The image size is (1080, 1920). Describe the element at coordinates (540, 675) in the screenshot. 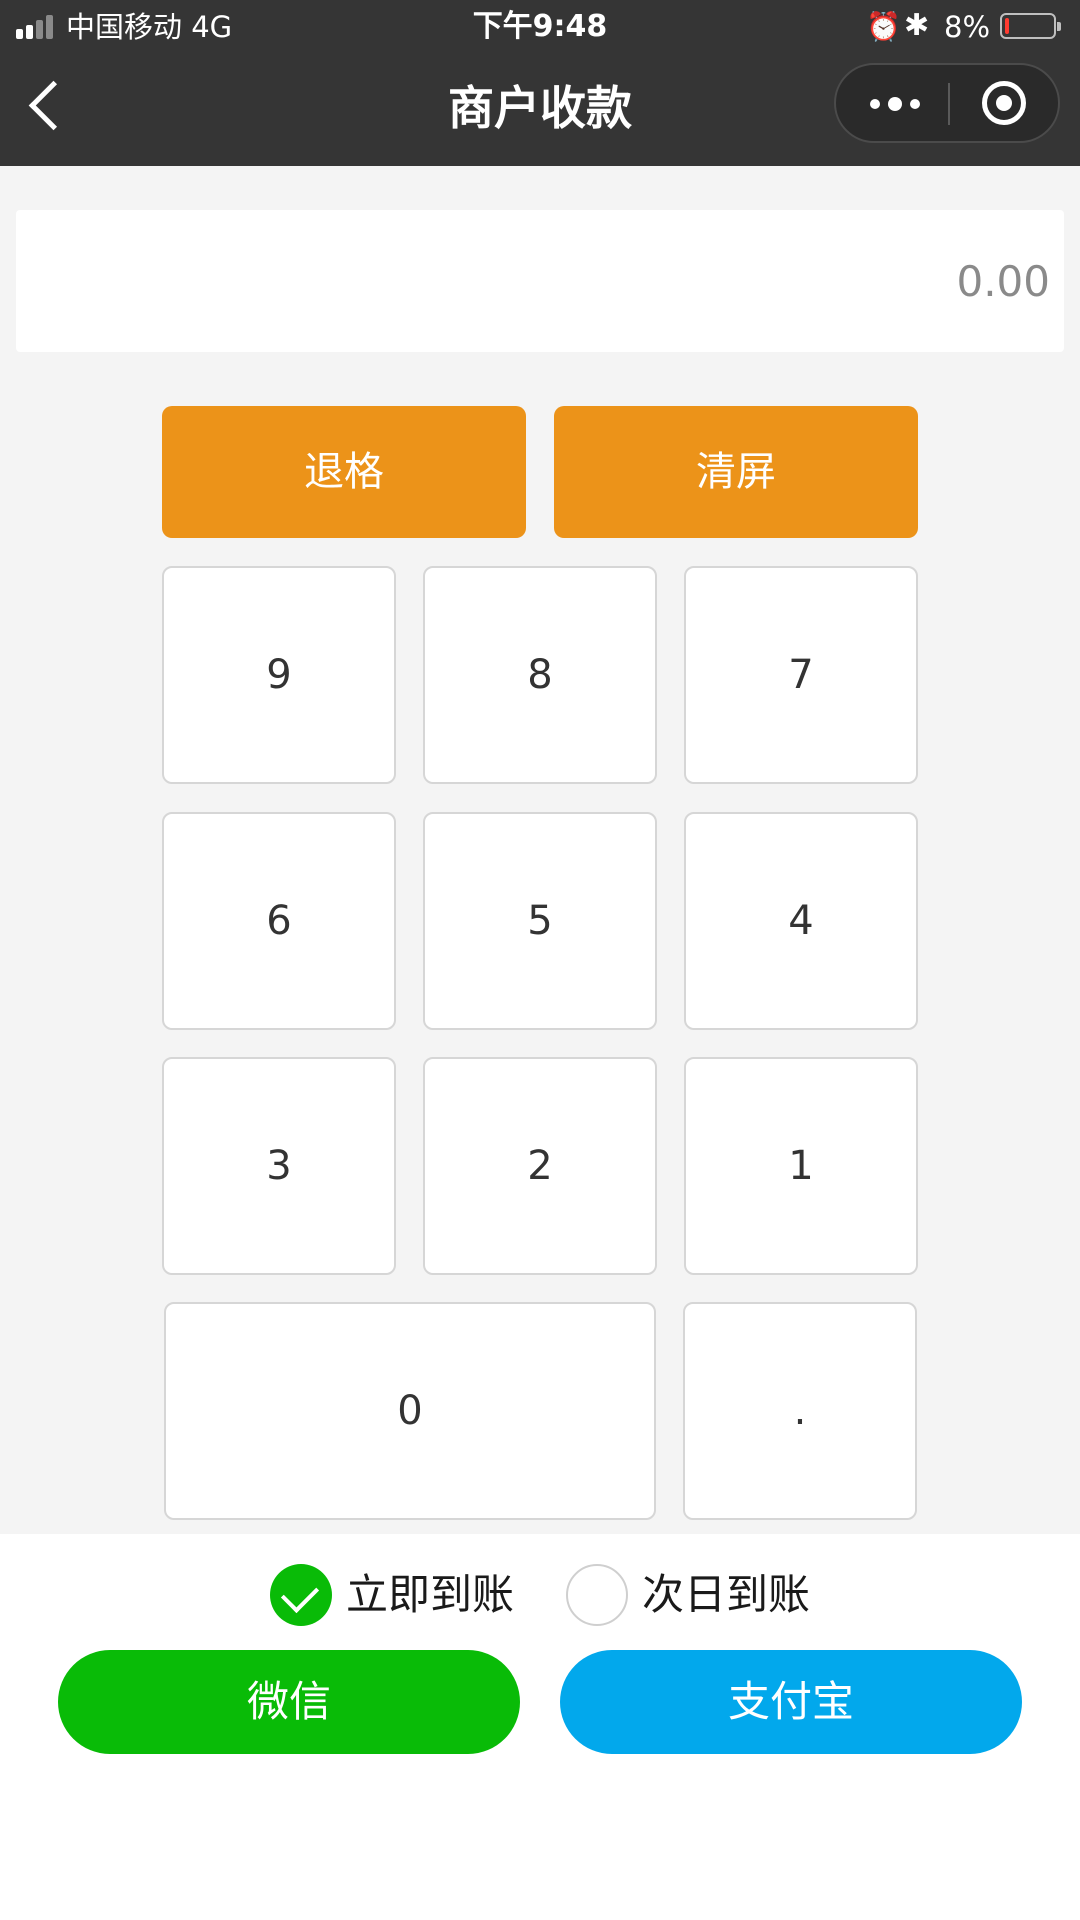

I see `key-8: 8` at that location.